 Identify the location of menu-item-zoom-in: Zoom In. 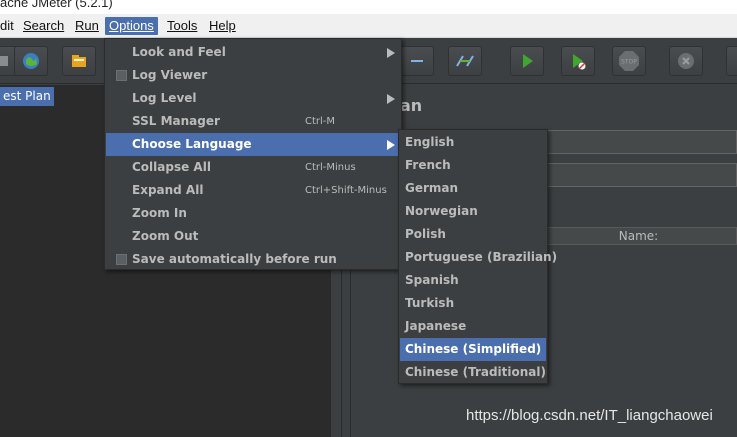
(254, 213).